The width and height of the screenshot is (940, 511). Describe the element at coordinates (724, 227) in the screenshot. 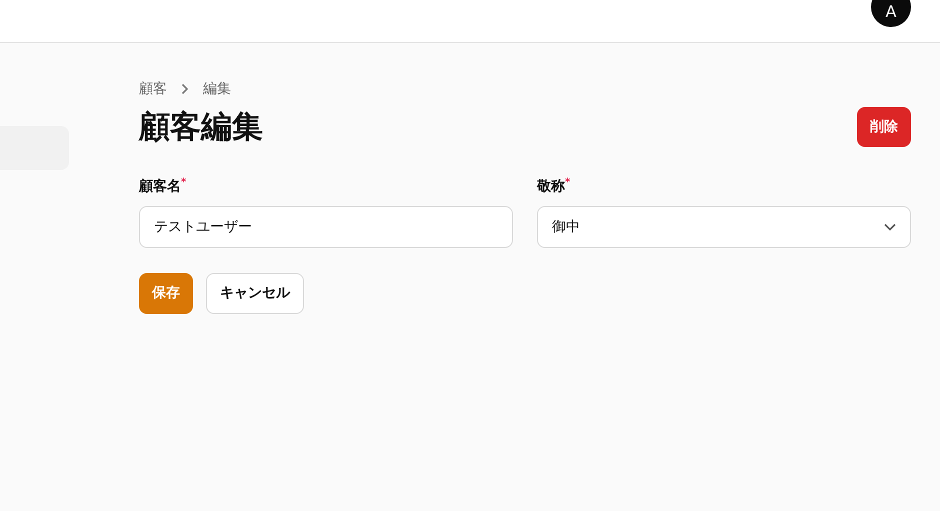

I see `select-field: 御中` at that location.